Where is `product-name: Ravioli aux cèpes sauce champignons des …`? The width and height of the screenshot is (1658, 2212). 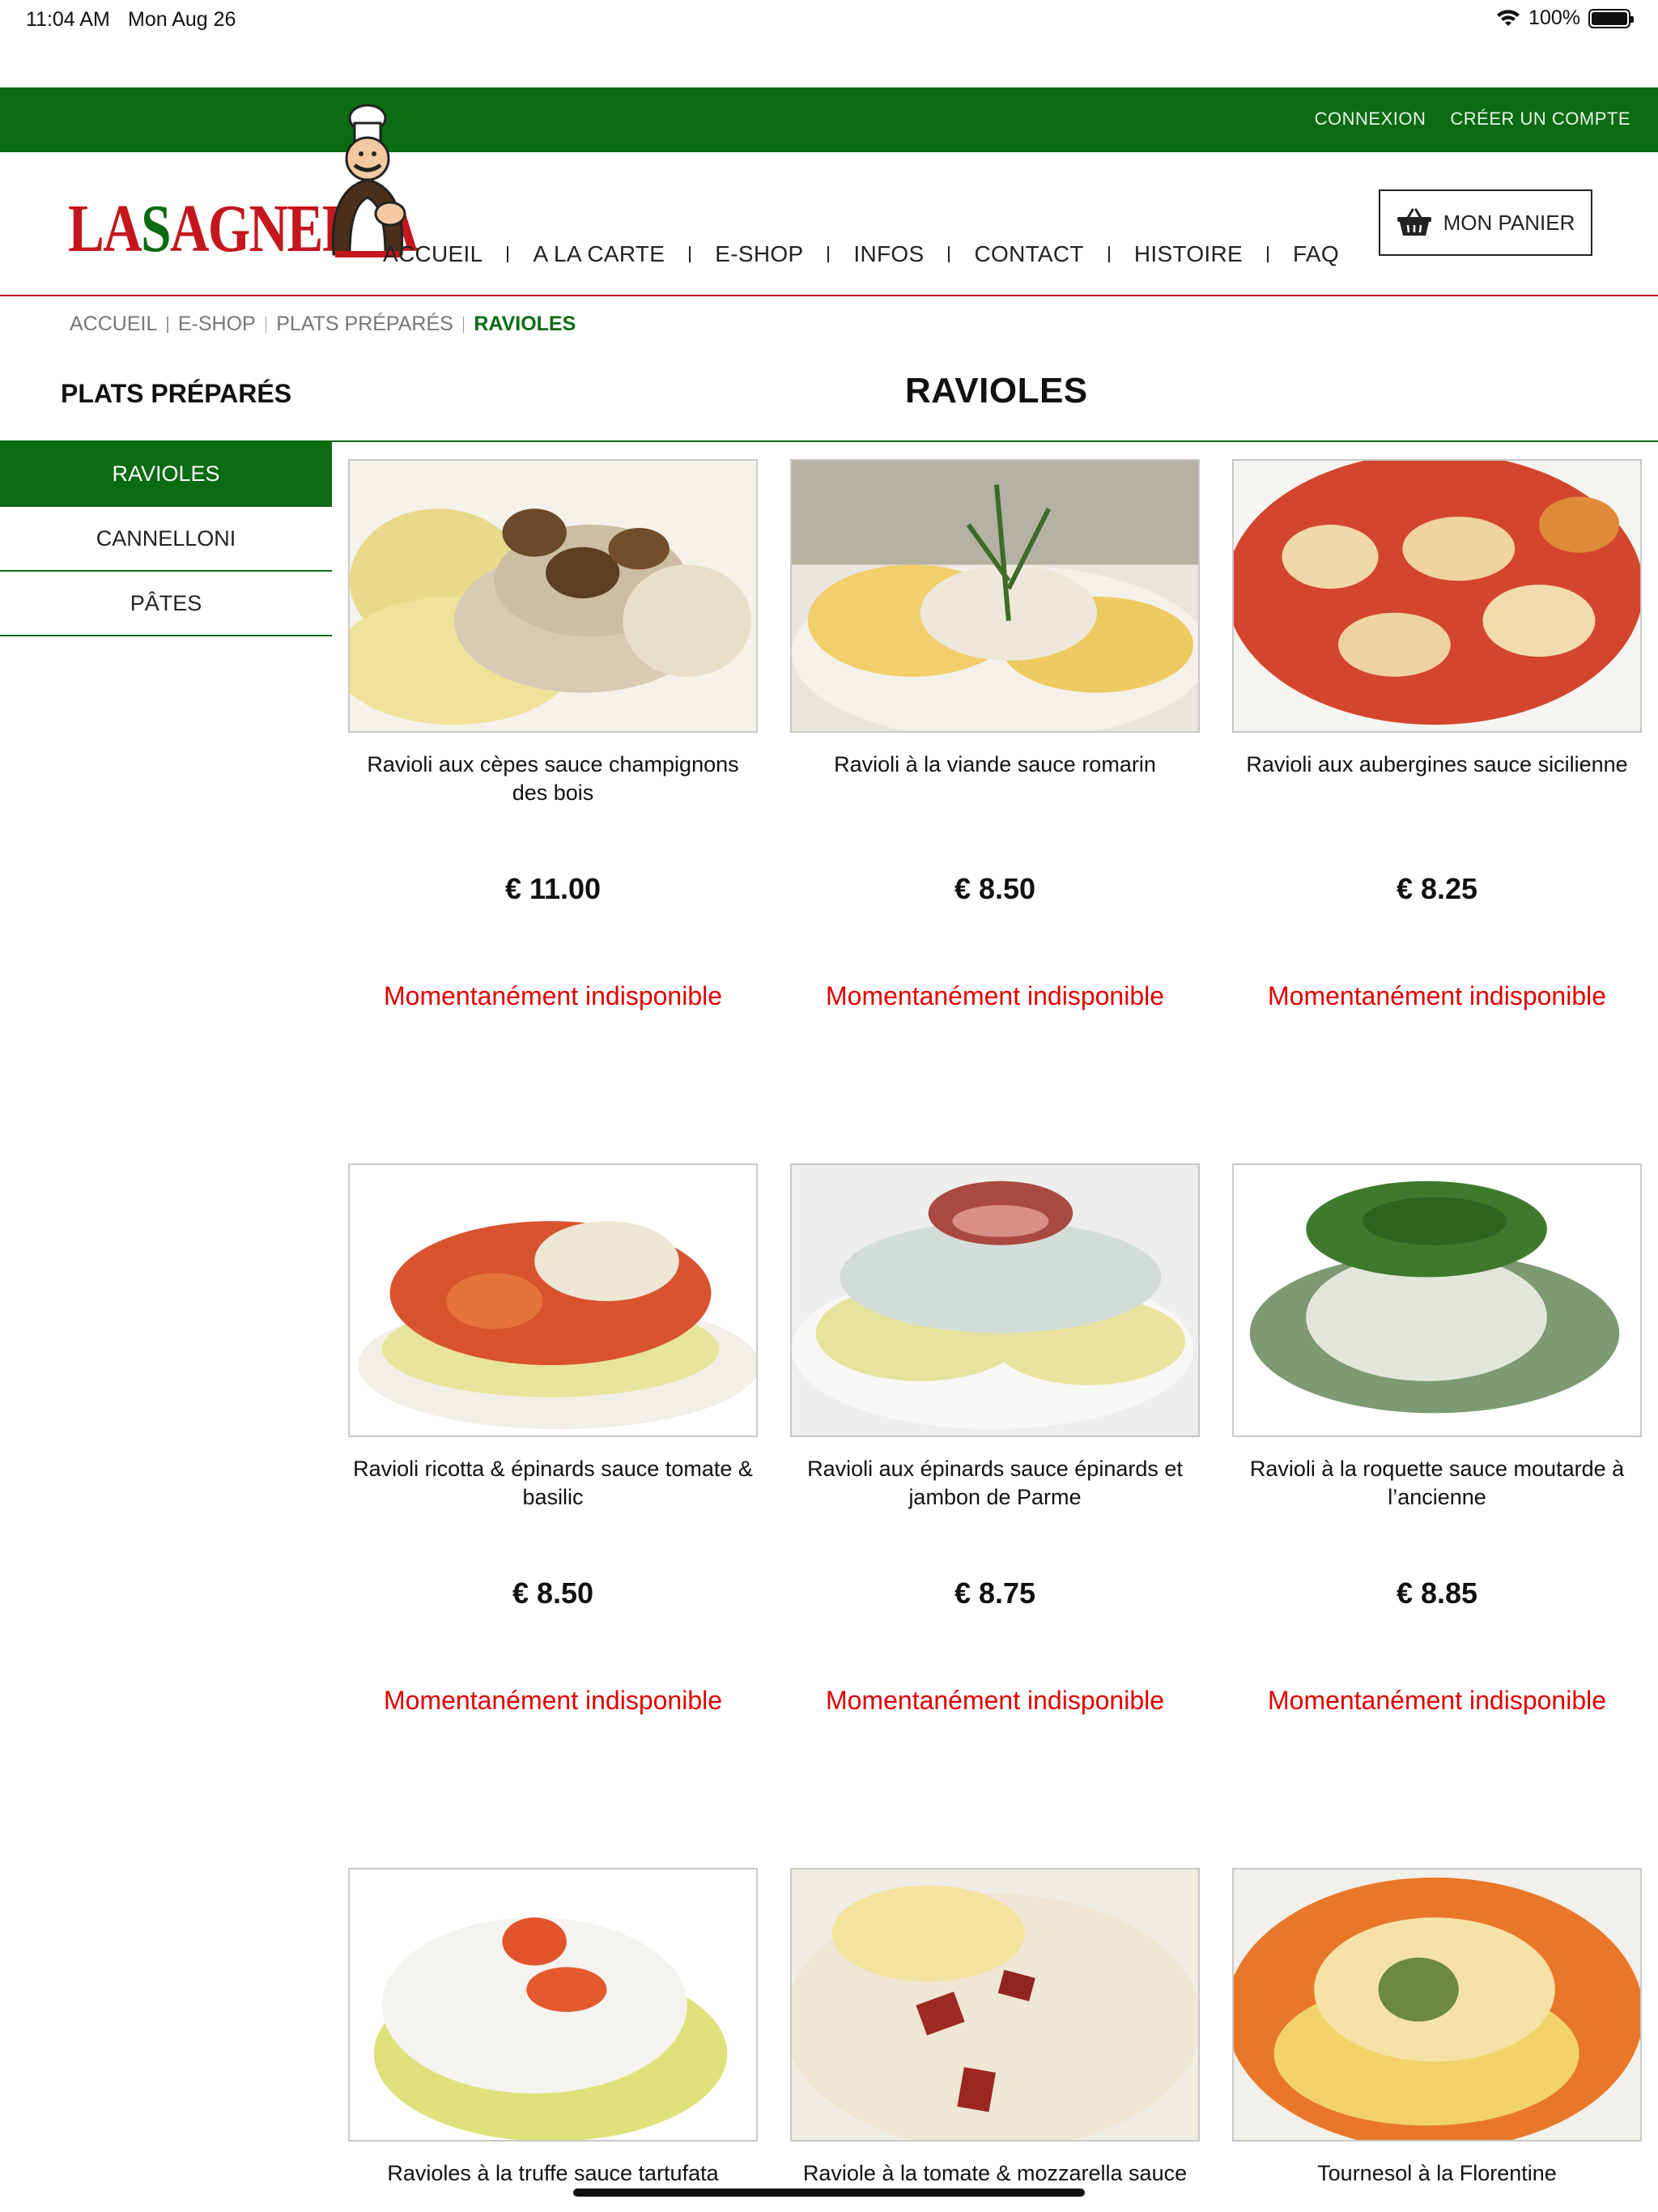 product-name: Ravioli aux cèpes sauce champignons des … is located at coordinates (553, 812).